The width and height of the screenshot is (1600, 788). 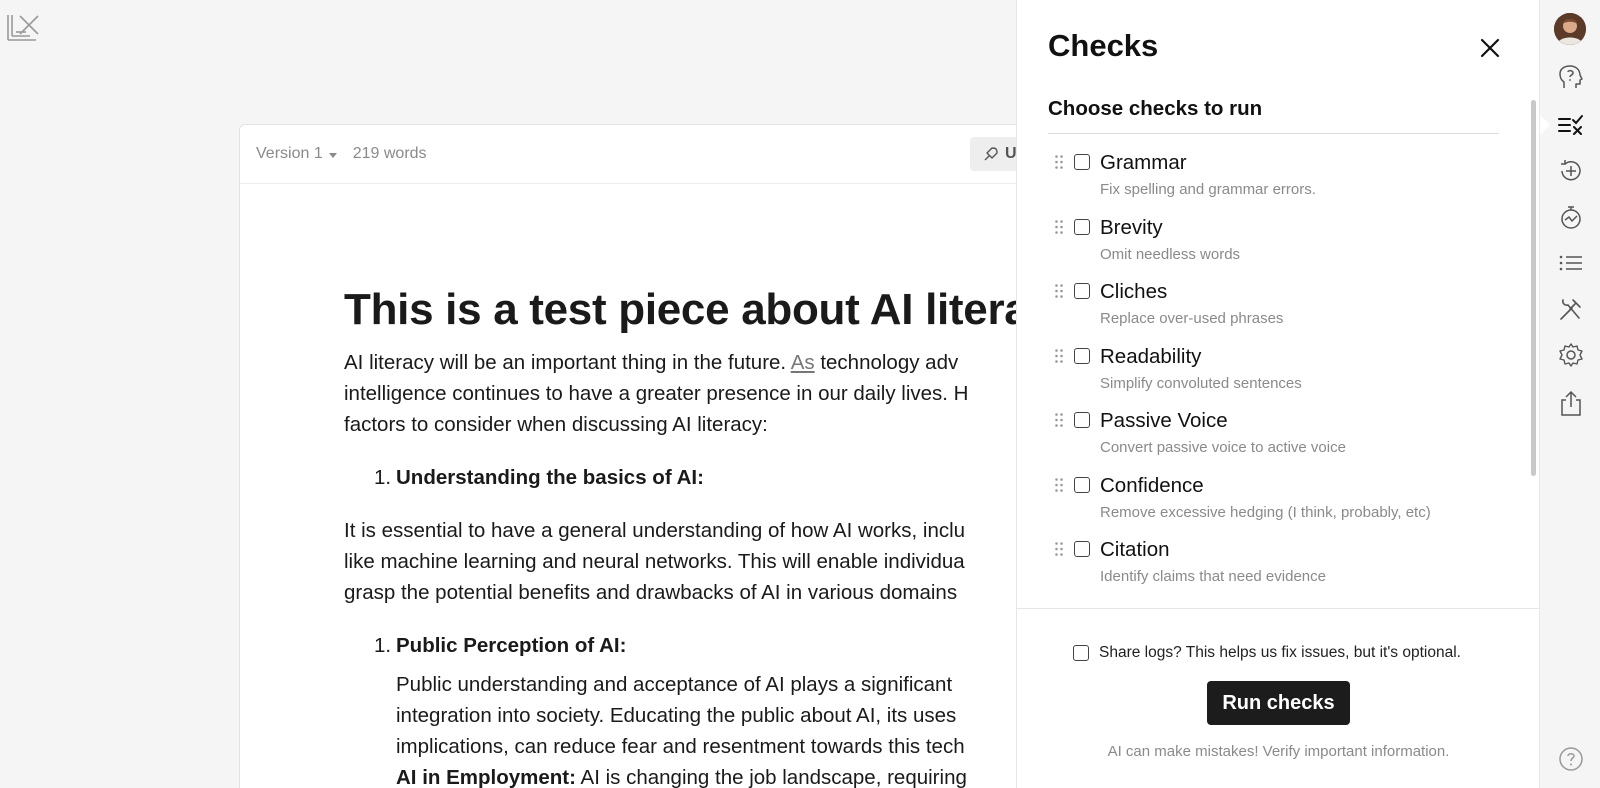 I want to click on active-indicator, so click(x=1545, y=125).